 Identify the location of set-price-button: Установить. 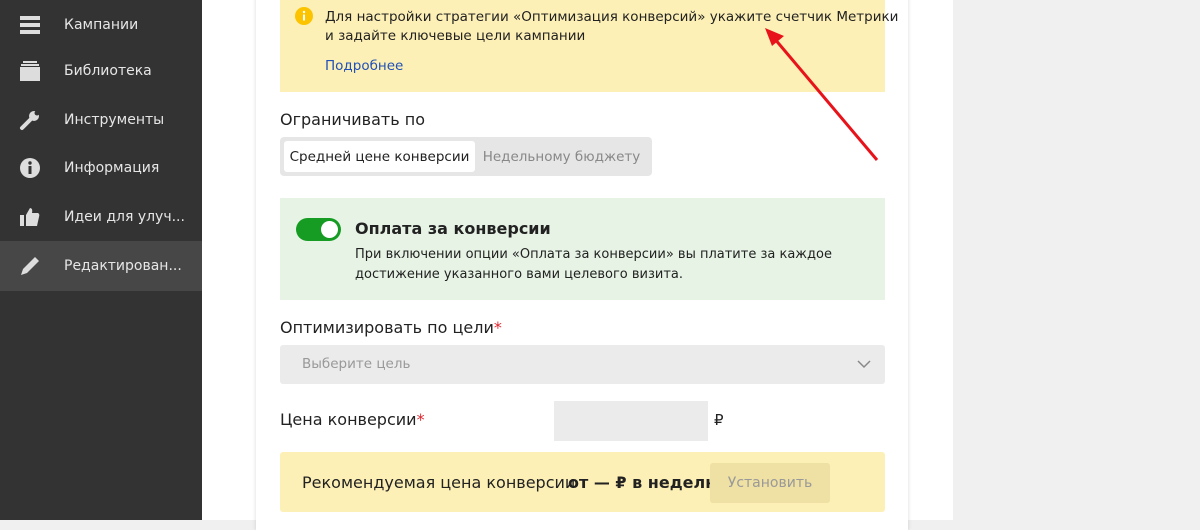
(770, 483).